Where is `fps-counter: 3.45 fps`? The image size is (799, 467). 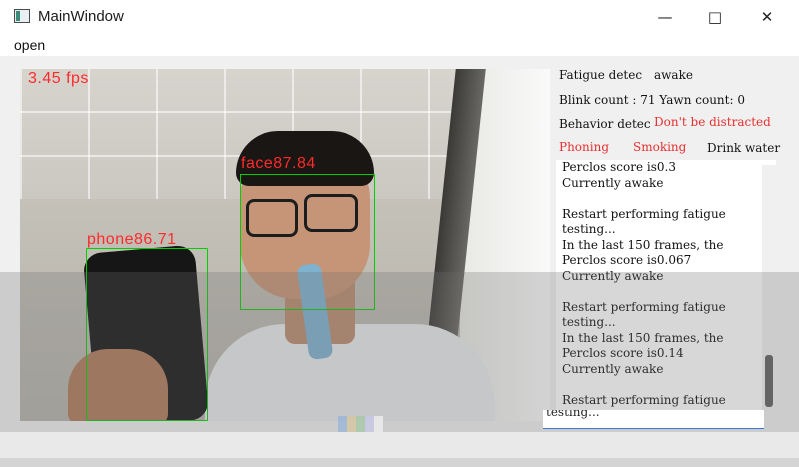
fps-counter: 3.45 fps is located at coordinates (58, 78).